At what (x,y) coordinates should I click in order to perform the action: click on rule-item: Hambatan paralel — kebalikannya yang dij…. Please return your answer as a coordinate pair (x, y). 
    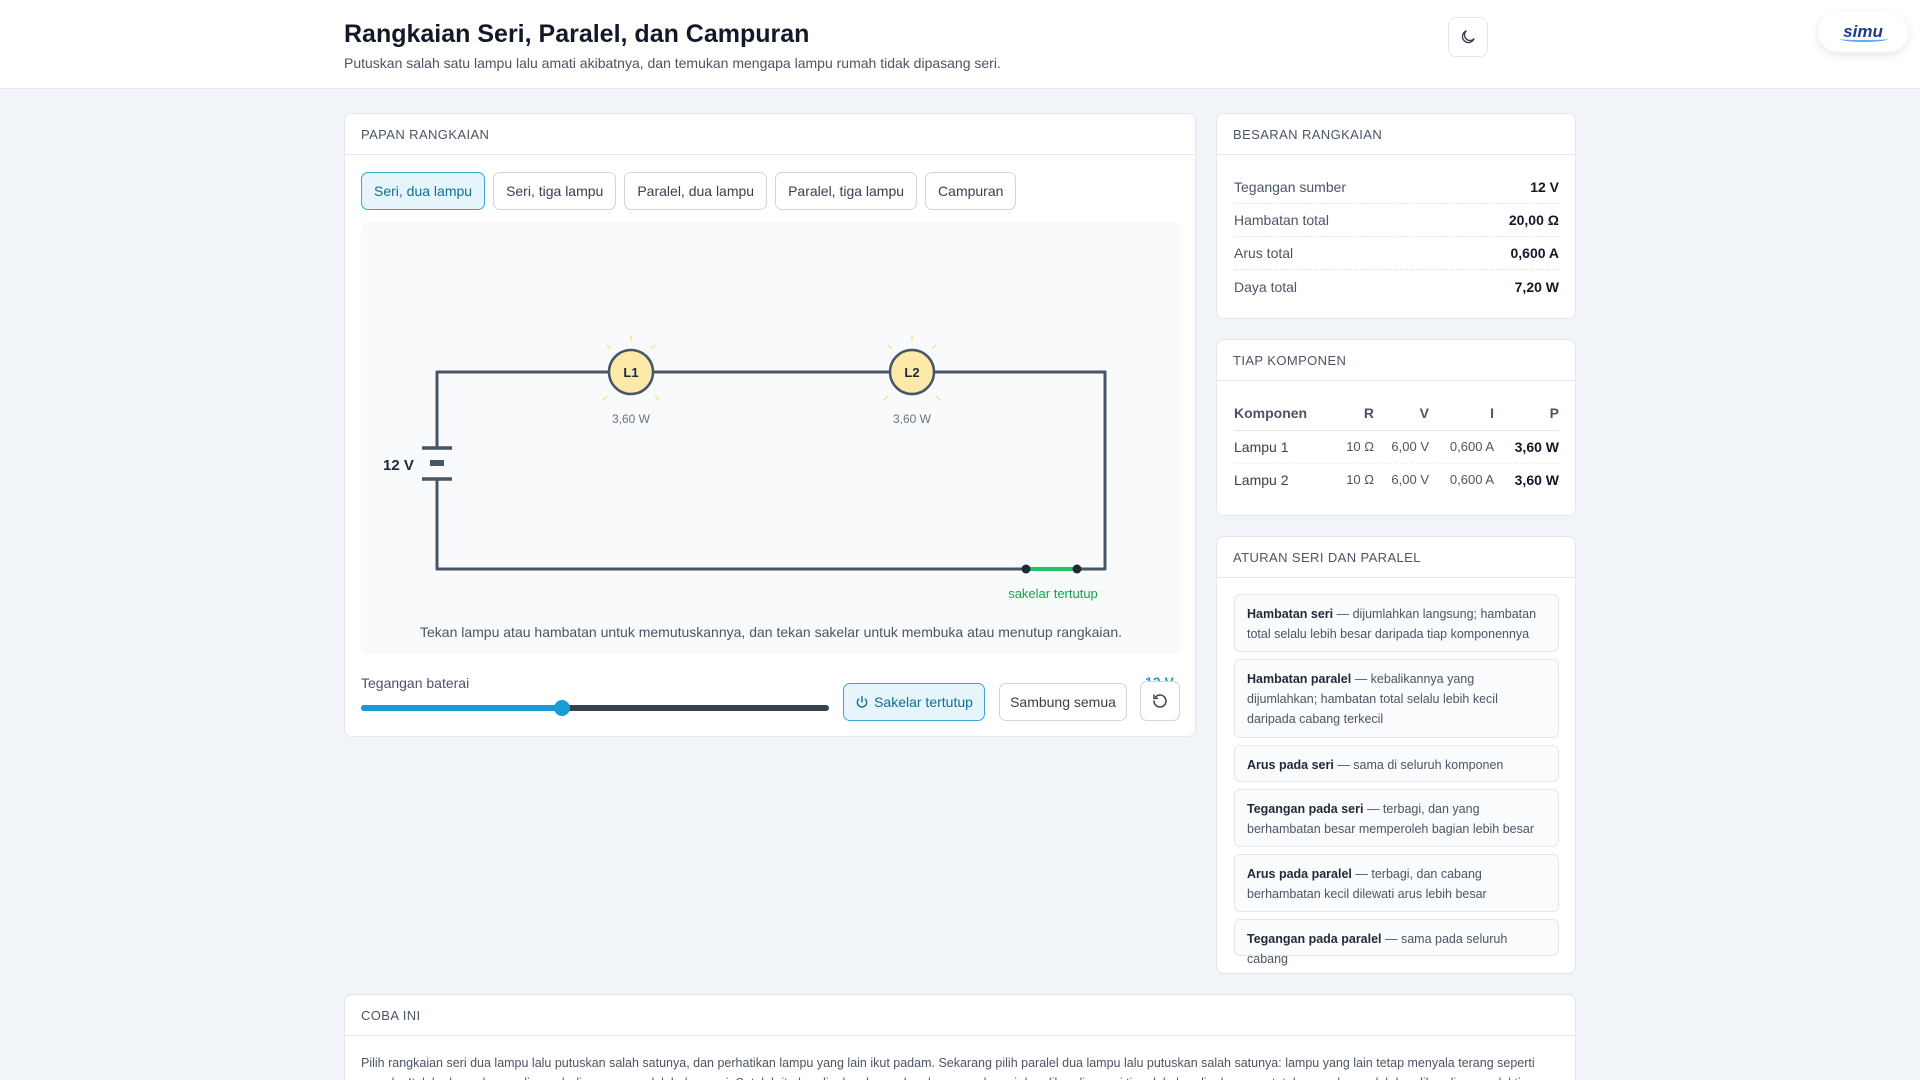
    Looking at the image, I should click on (1396, 698).